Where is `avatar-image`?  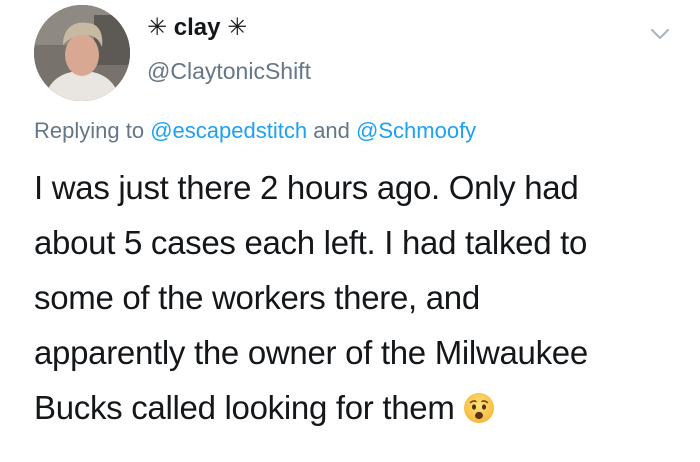
avatar-image is located at coordinates (82, 53).